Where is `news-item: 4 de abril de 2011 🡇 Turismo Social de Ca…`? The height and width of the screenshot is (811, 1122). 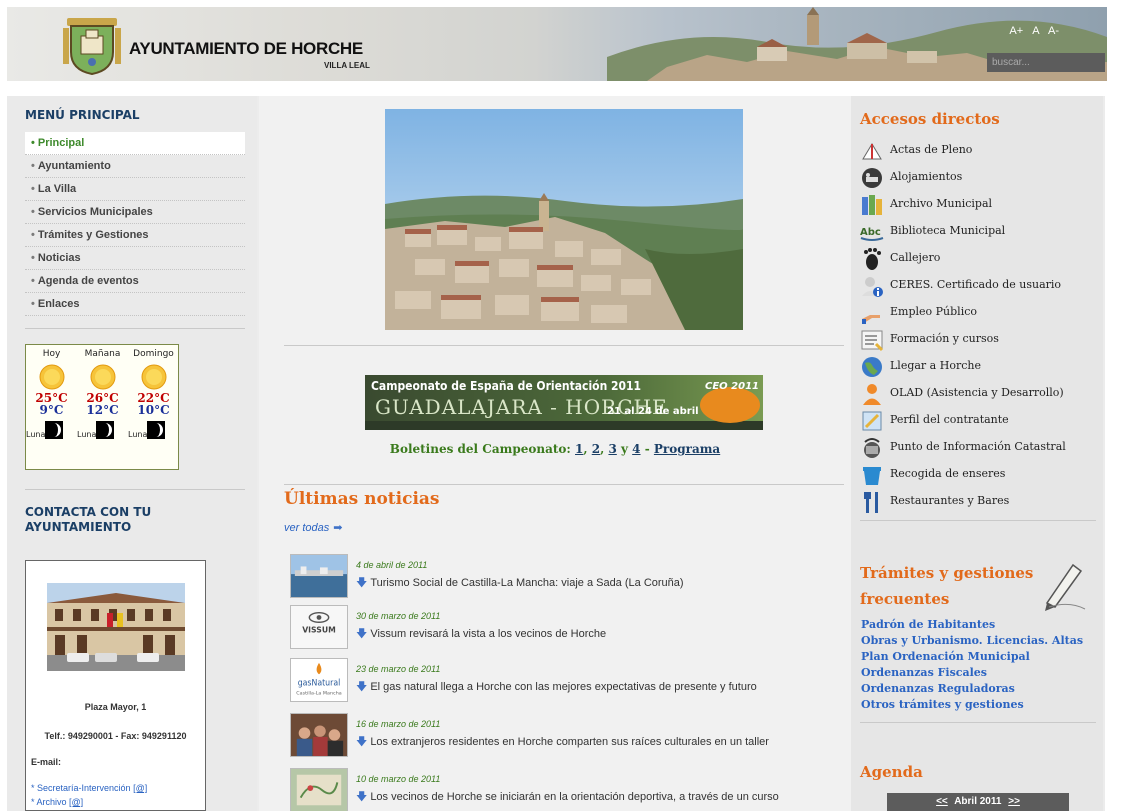 news-item: 4 de abril de 2011 🡇 Turismo Social de Ca… is located at coordinates (560, 580).